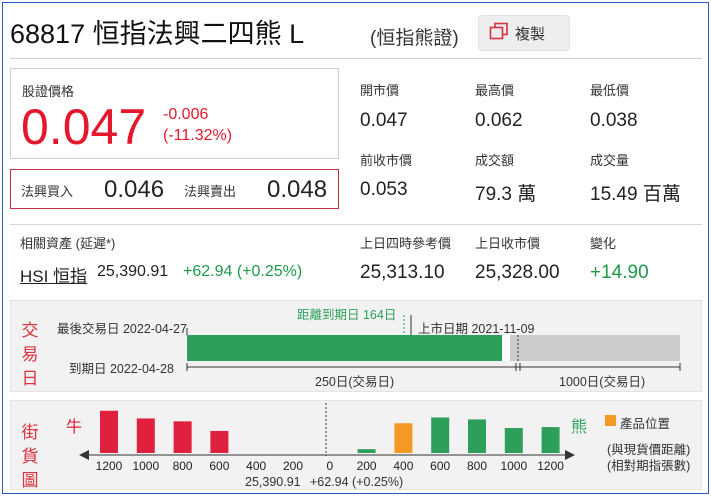 This screenshot has width=711, height=496. What do you see at coordinates (356, 58) in the screenshot?
I see `header-divider` at bounding box center [356, 58].